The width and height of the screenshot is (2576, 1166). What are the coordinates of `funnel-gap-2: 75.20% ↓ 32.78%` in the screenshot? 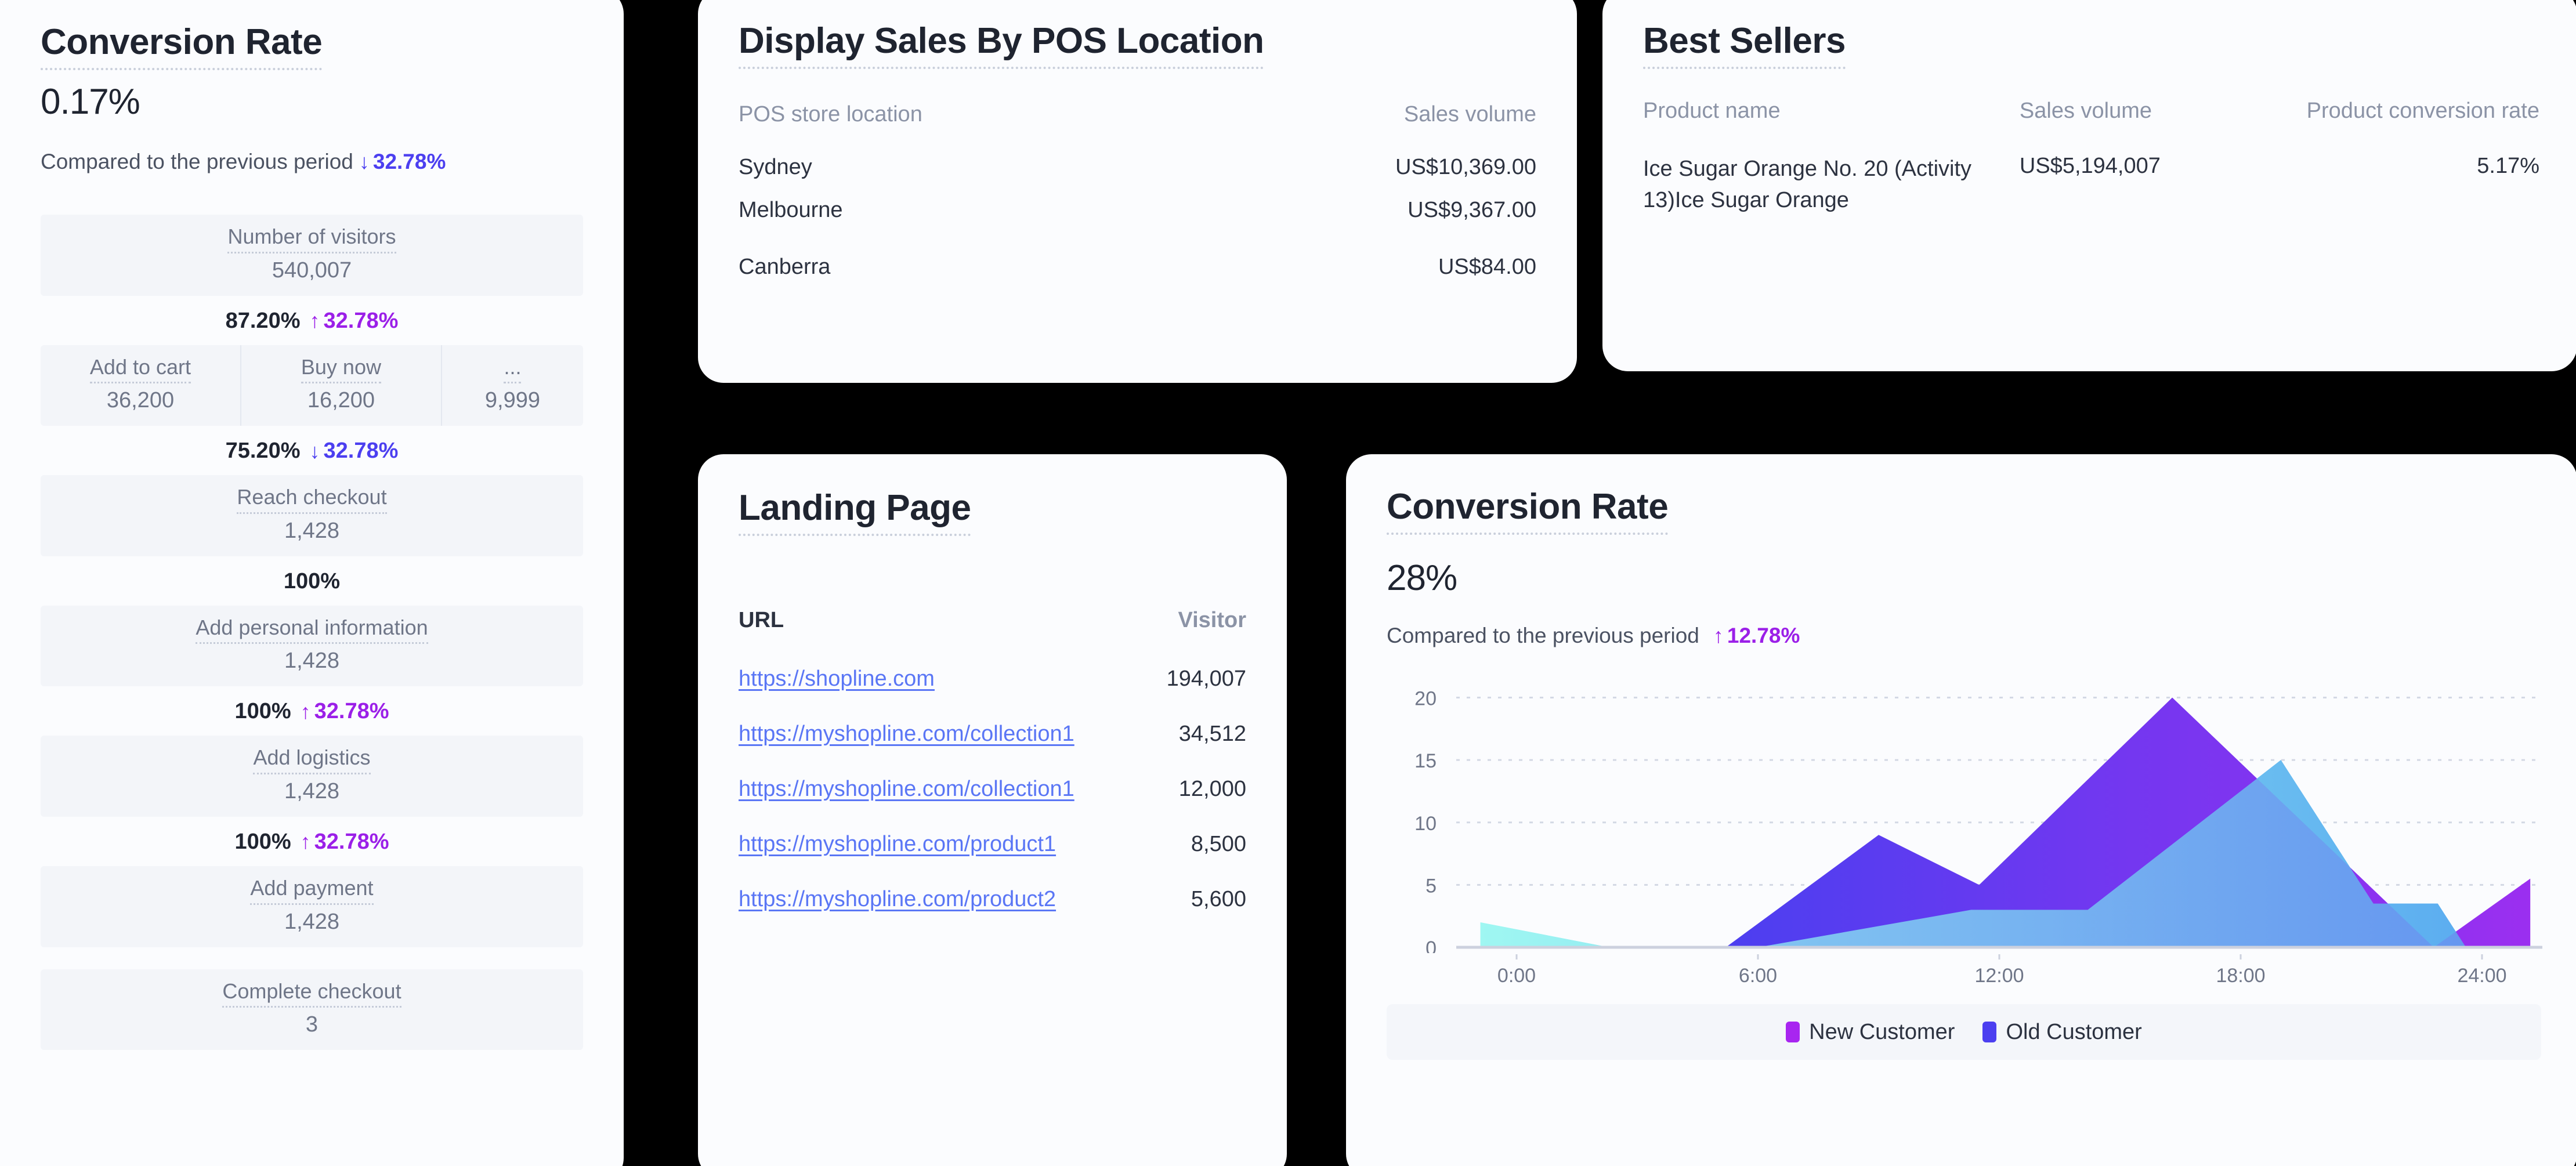 It's located at (312, 450).